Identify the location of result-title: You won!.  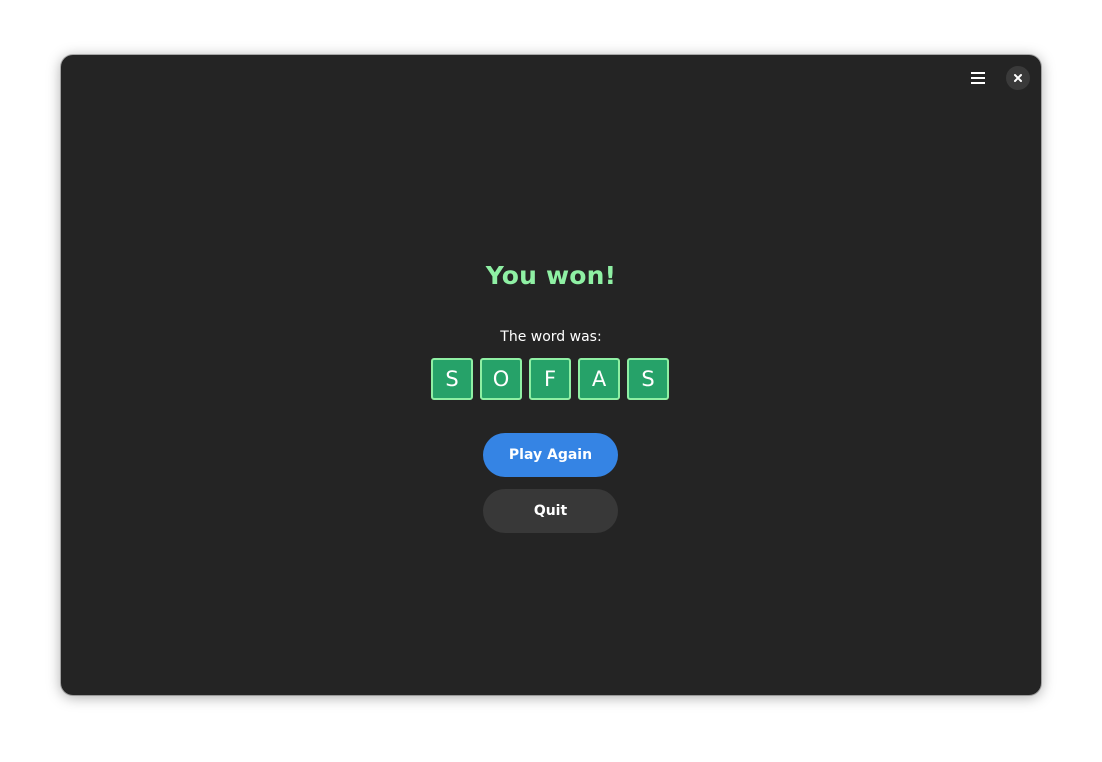
(551, 275).